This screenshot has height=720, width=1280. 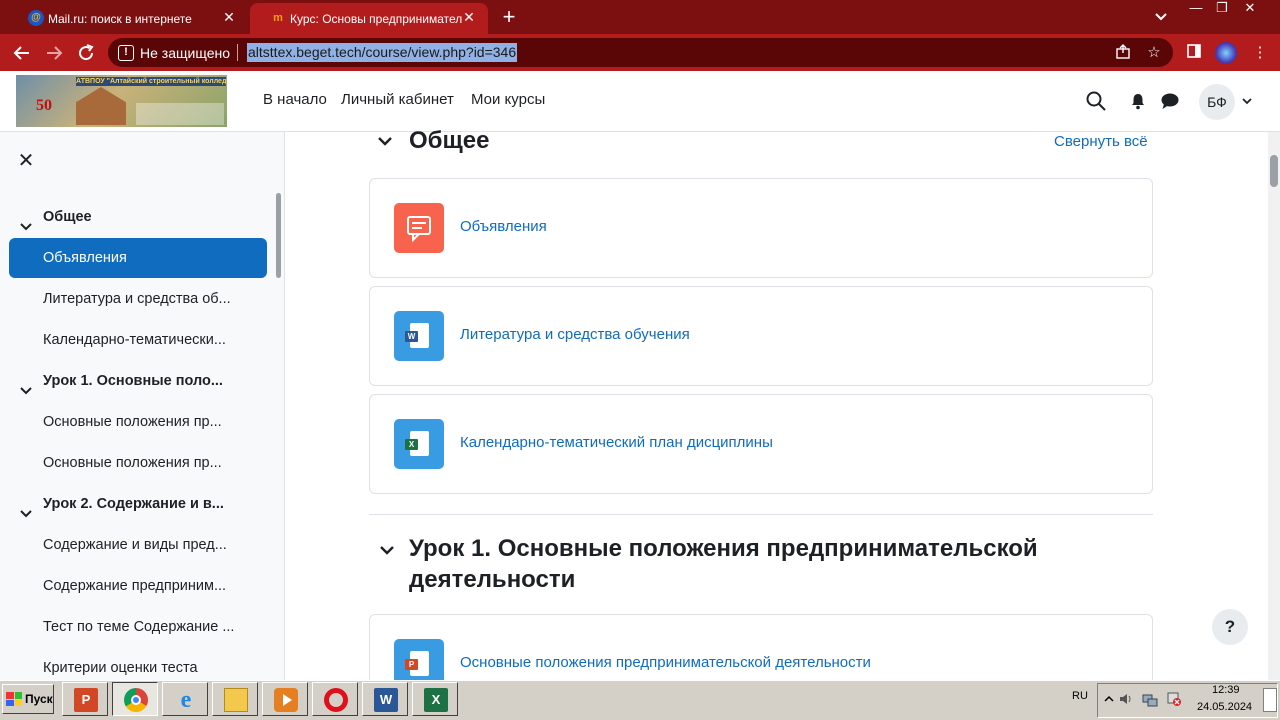 I want to click on taskbar-word: W, so click(x=385, y=699).